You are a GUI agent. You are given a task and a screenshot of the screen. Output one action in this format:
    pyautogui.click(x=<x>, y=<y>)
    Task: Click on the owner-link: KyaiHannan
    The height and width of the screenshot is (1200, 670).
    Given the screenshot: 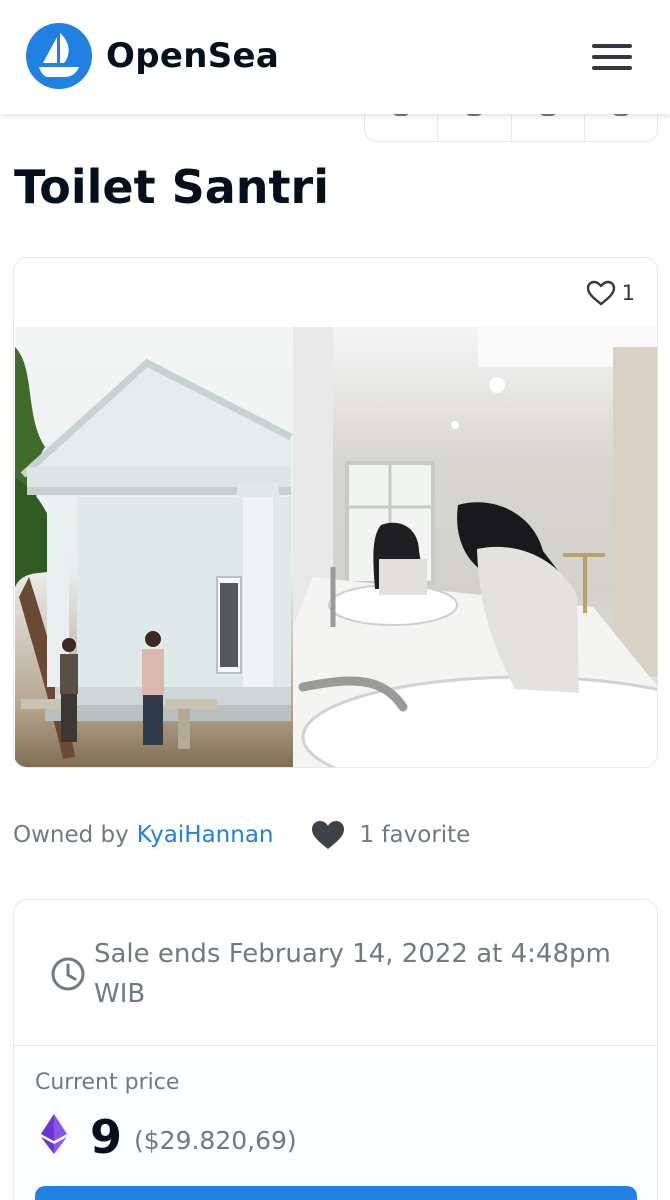 What is the action you would take?
    pyautogui.click(x=205, y=835)
    